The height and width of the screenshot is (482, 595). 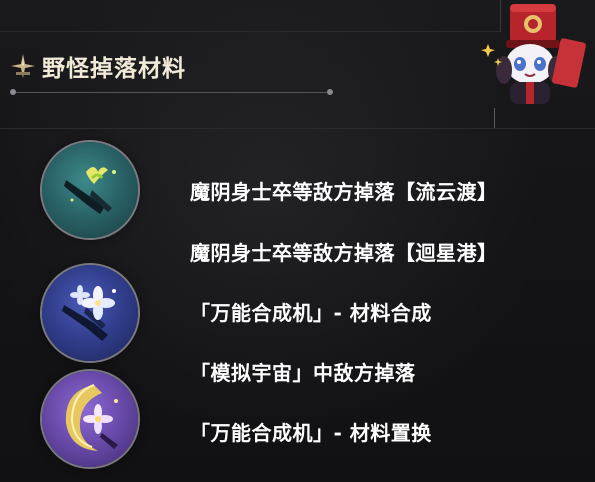 I want to click on pom-pom-mascot-icon, so click(x=533, y=54).